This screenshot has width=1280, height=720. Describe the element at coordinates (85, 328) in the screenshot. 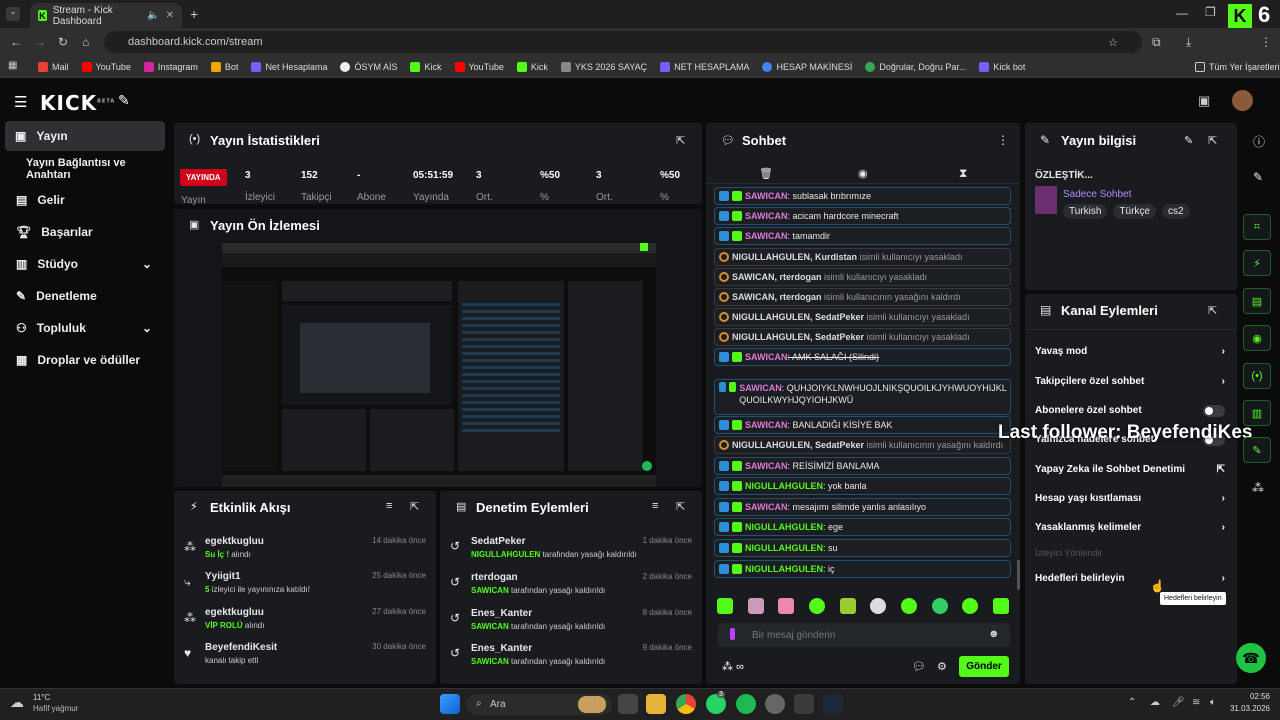

I see `sidebar-item-topluluk: ⚇ Topluluk ⌄` at that location.